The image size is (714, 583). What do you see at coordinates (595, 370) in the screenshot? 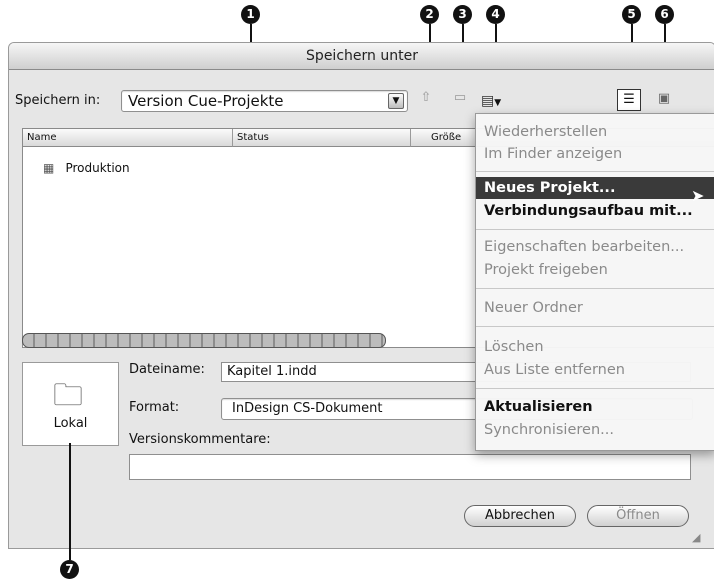
I see `menu-item-remove-from-list: Aus Liste entfernen` at bounding box center [595, 370].